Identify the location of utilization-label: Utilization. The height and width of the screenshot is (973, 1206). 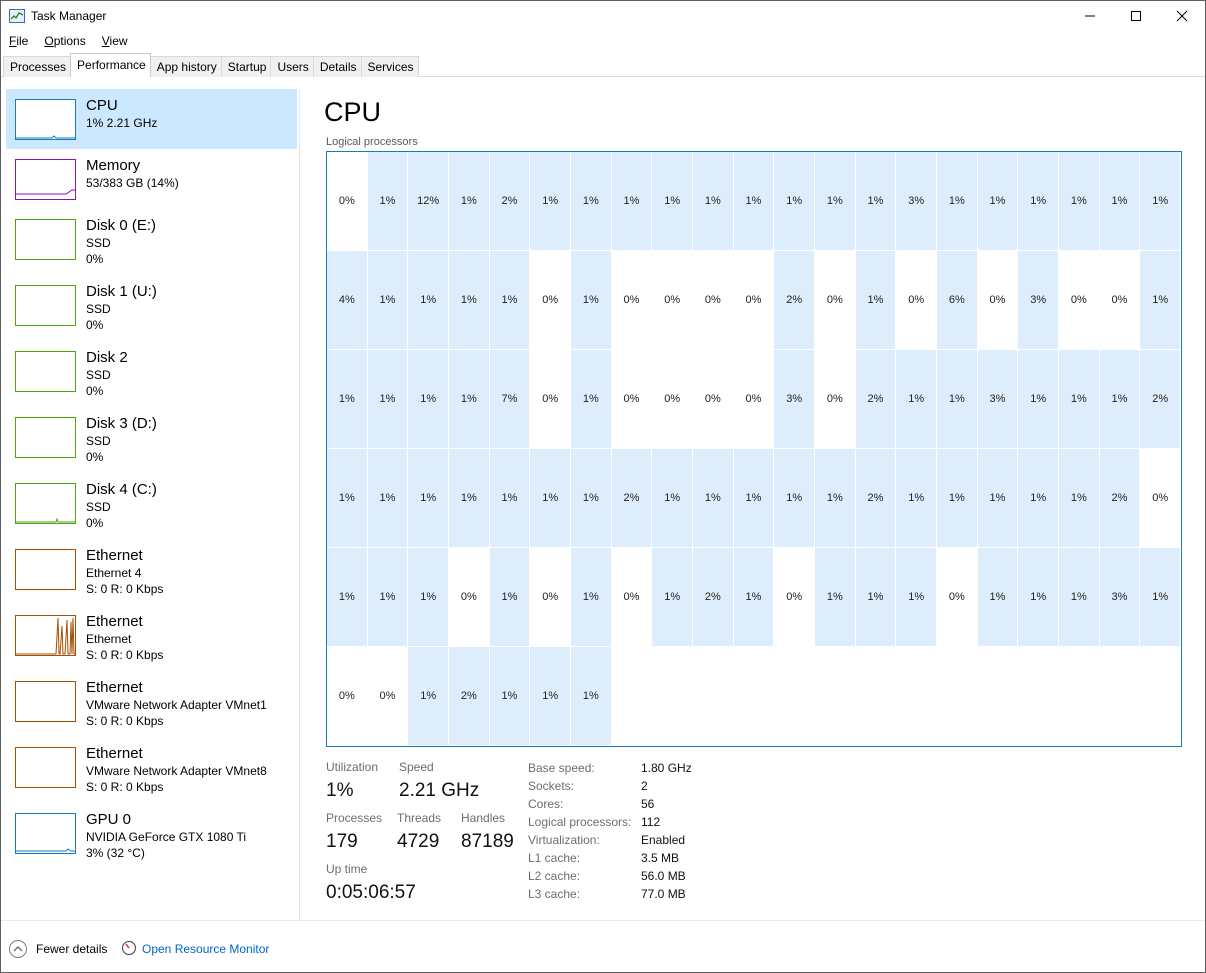
(352, 767).